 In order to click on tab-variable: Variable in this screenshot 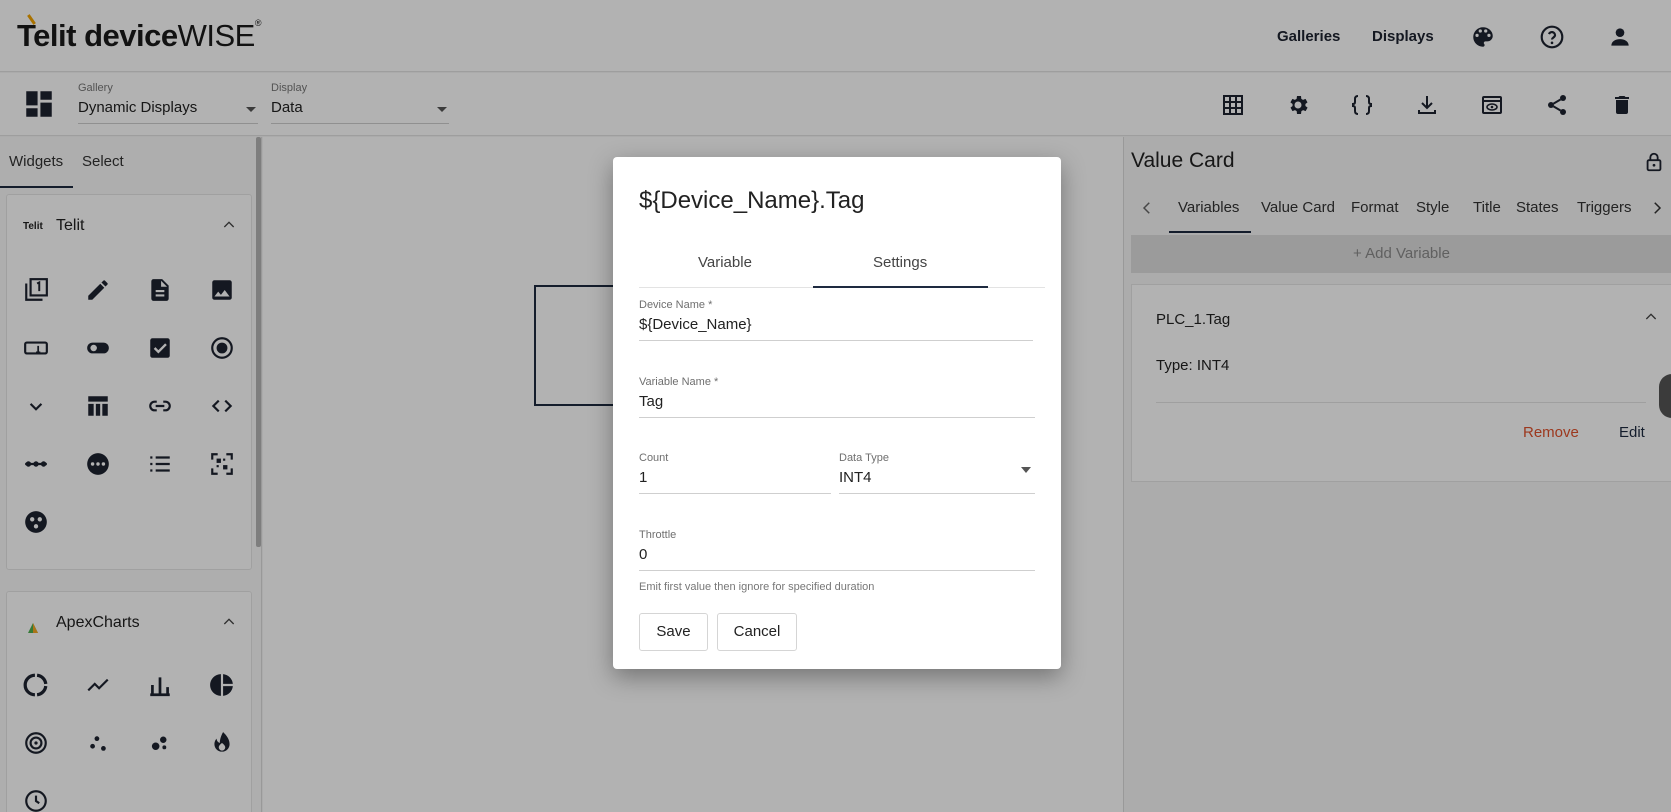, I will do `click(725, 262)`.